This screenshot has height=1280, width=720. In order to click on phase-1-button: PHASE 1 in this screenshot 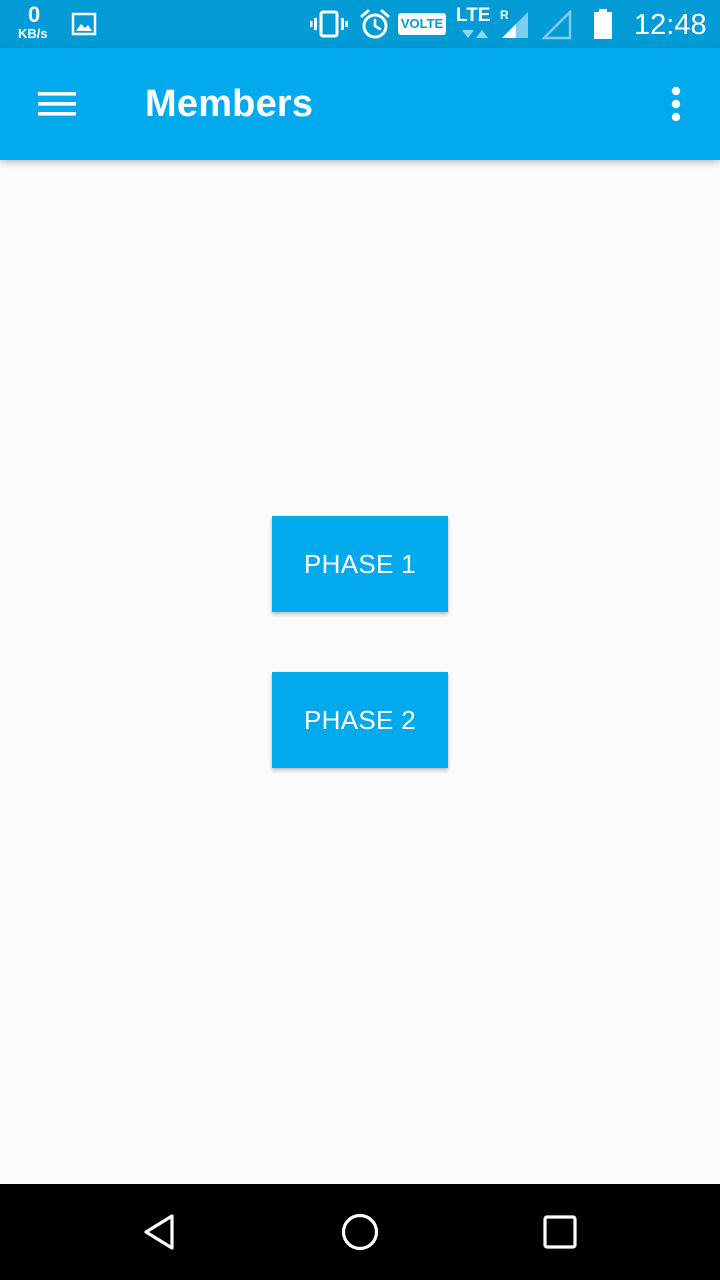, I will do `click(360, 564)`.